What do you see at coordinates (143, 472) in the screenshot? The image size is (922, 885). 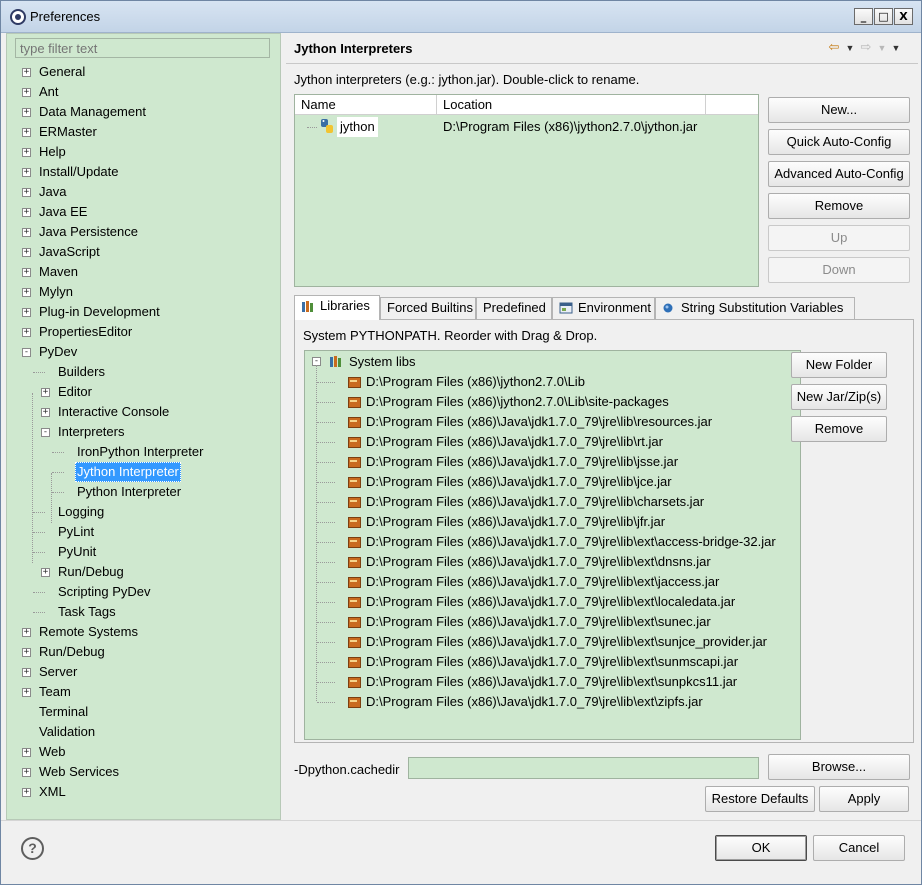 I see `tree-item: Jython Interpreter` at bounding box center [143, 472].